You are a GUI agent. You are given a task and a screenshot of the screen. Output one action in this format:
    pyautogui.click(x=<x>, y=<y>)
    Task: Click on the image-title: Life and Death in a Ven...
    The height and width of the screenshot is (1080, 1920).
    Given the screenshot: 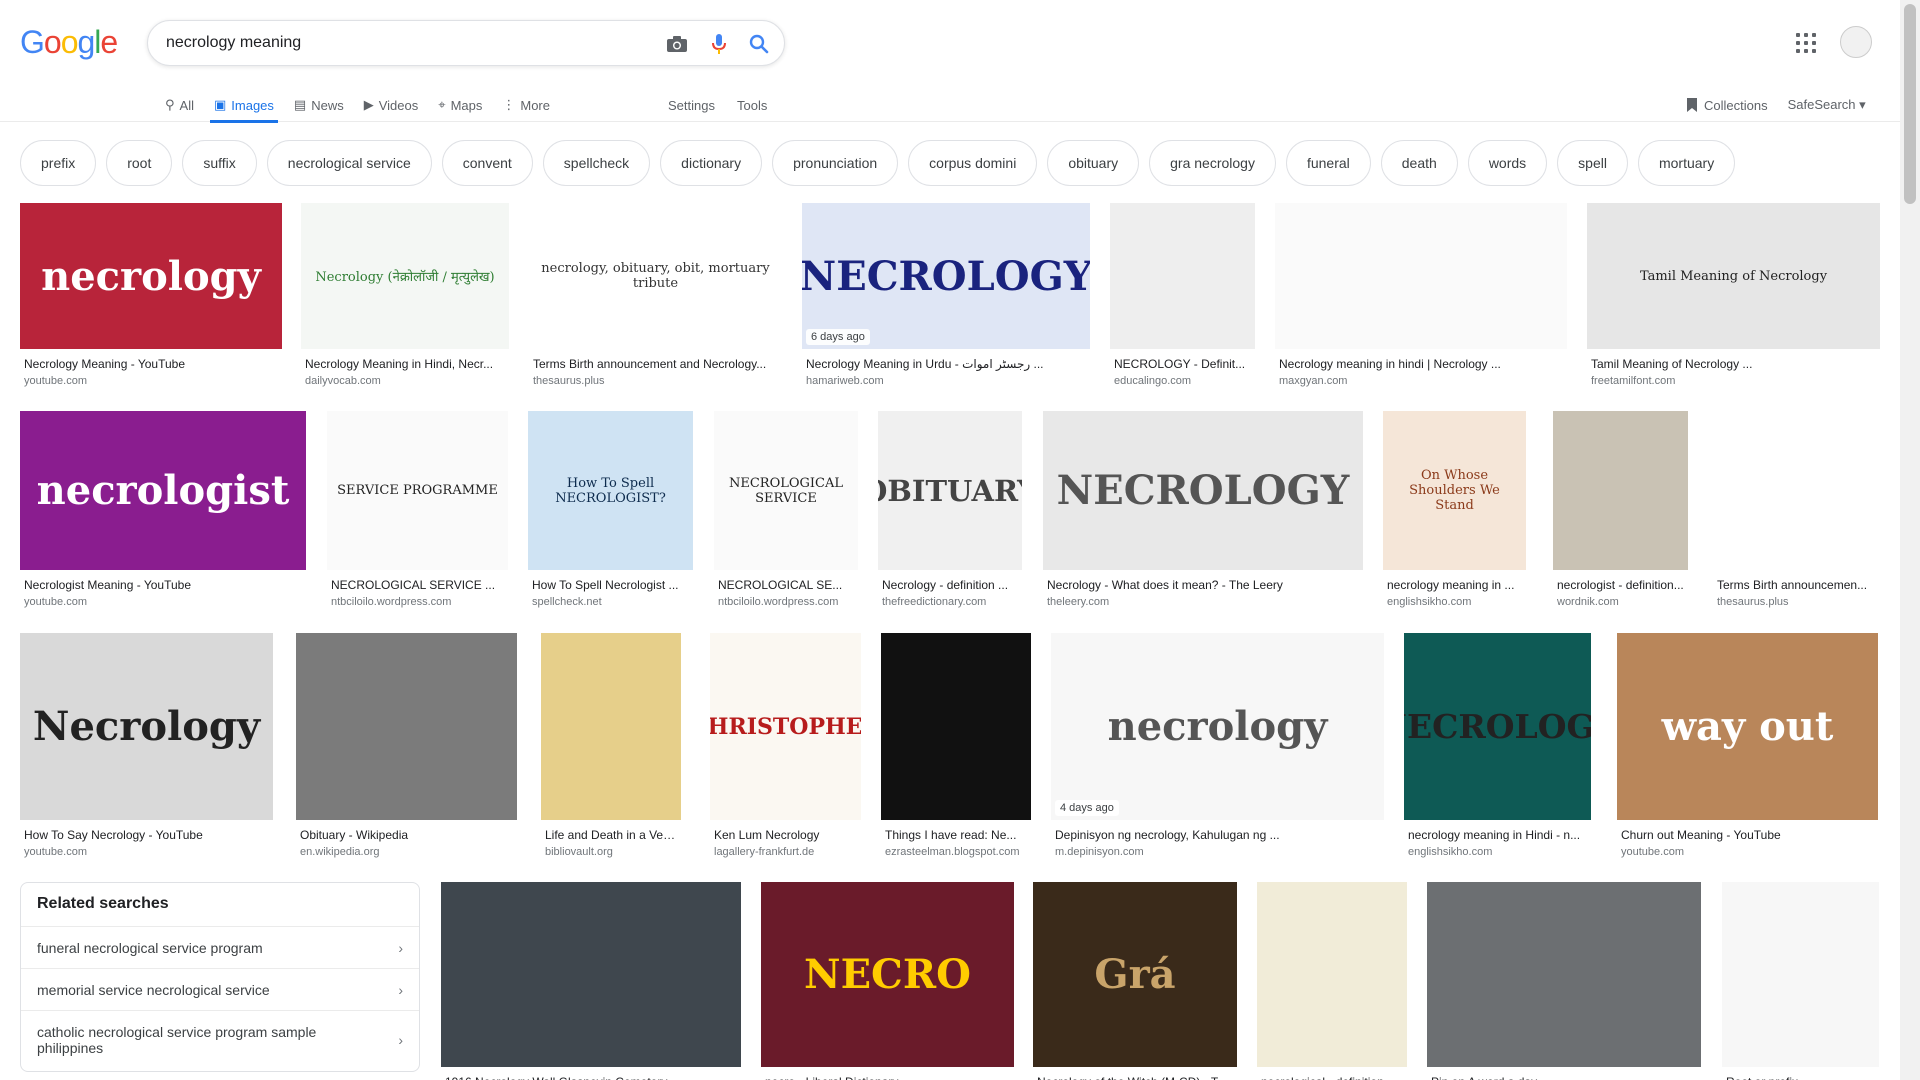 What is the action you would take?
    pyautogui.click(x=611, y=835)
    